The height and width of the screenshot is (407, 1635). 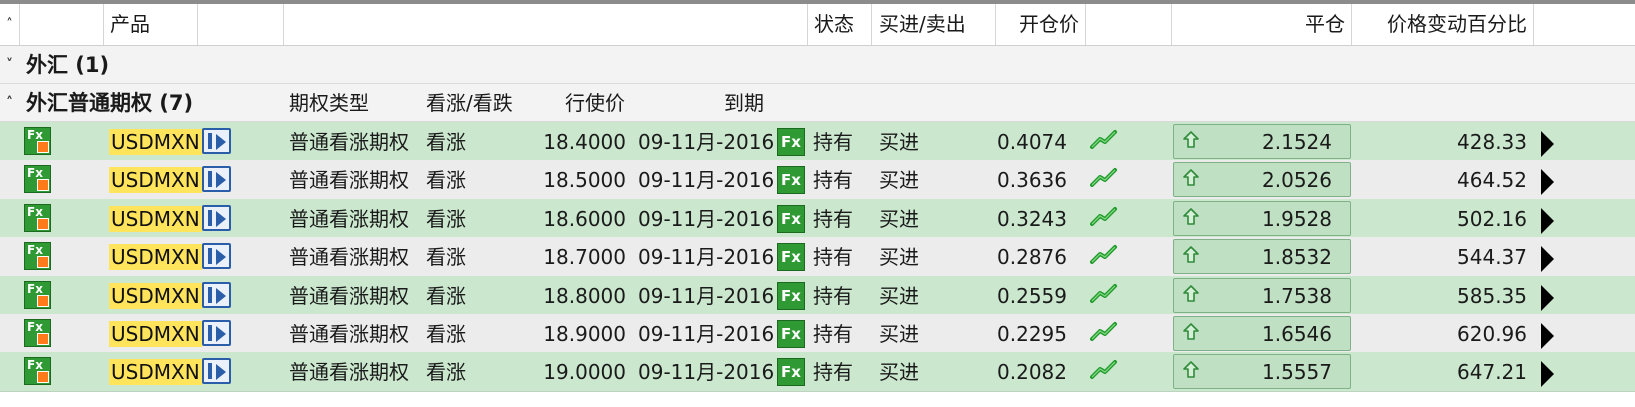 I want to click on header-product: 产品, so click(x=151, y=24).